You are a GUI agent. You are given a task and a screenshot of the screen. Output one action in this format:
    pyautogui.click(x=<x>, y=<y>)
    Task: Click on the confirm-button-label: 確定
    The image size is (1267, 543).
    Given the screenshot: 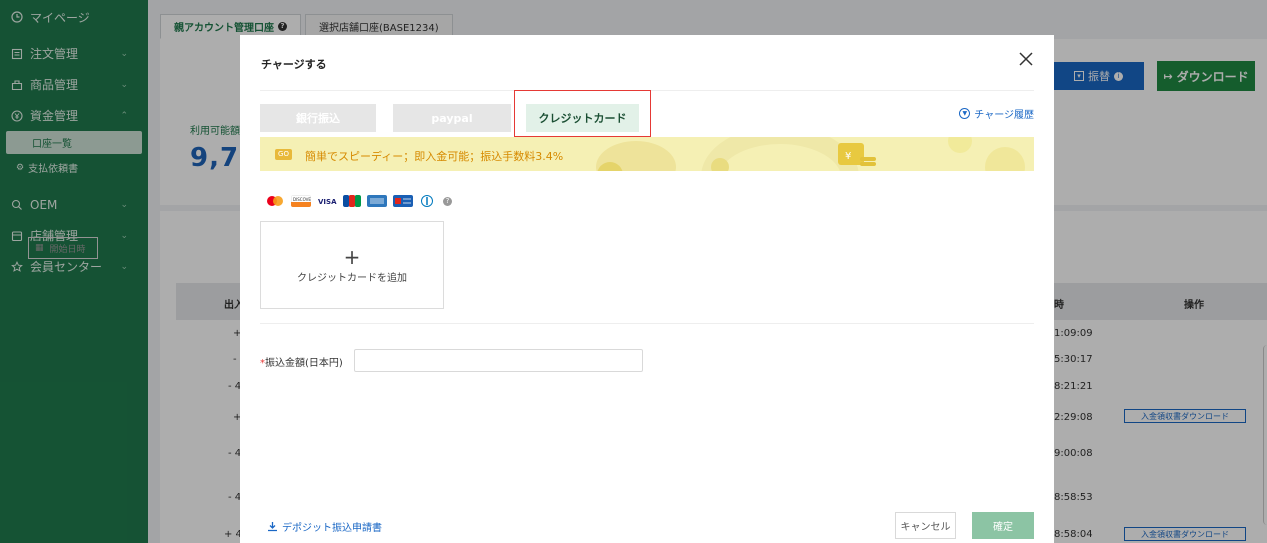 What is the action you would take?
    pyautogui.click(x=1003, y=527)
    